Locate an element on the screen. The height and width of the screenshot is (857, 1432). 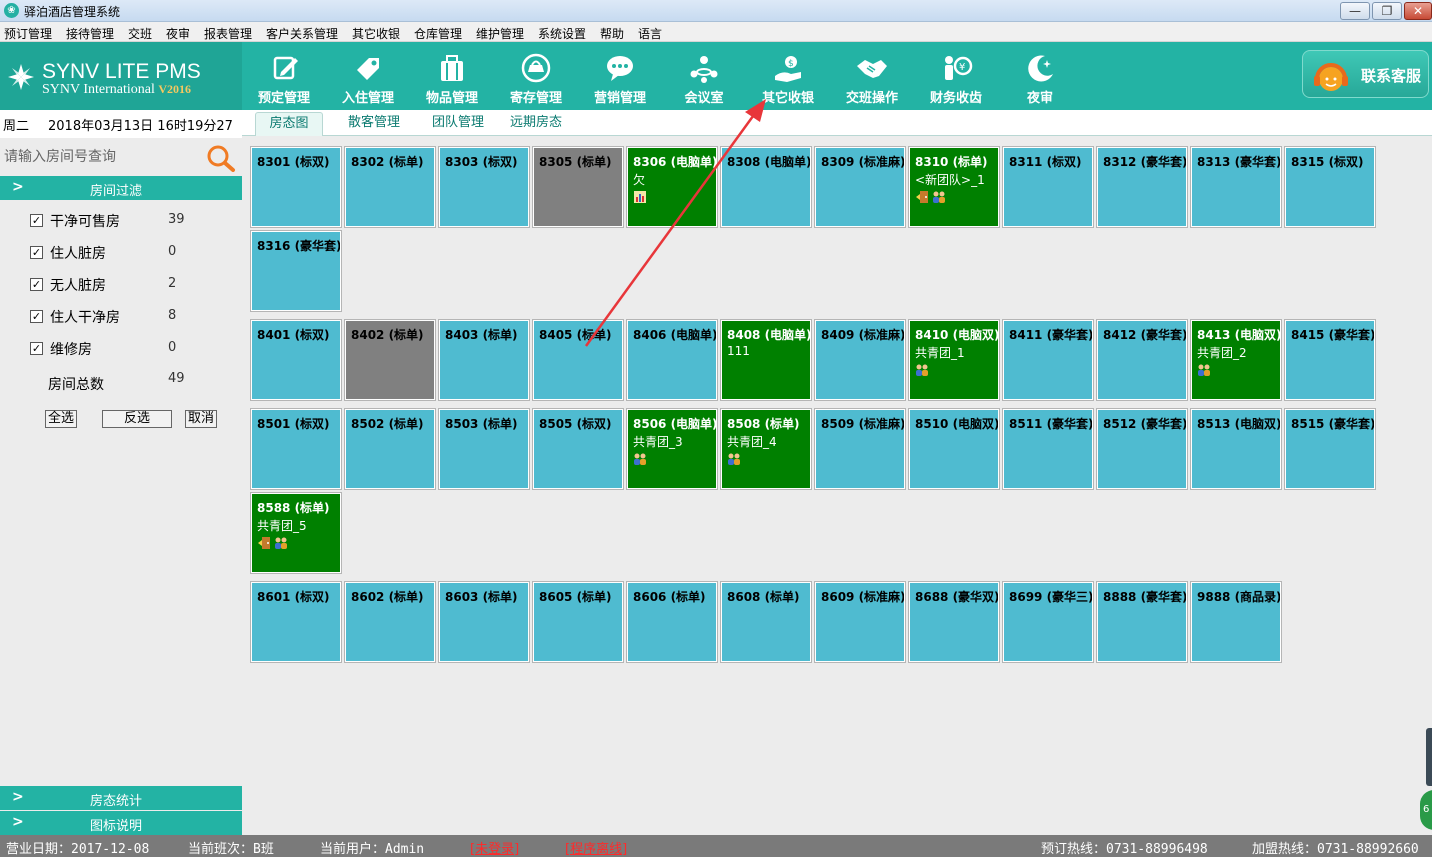
room-tile: 8510 (电脑双) is located at coordinates (954, 449).